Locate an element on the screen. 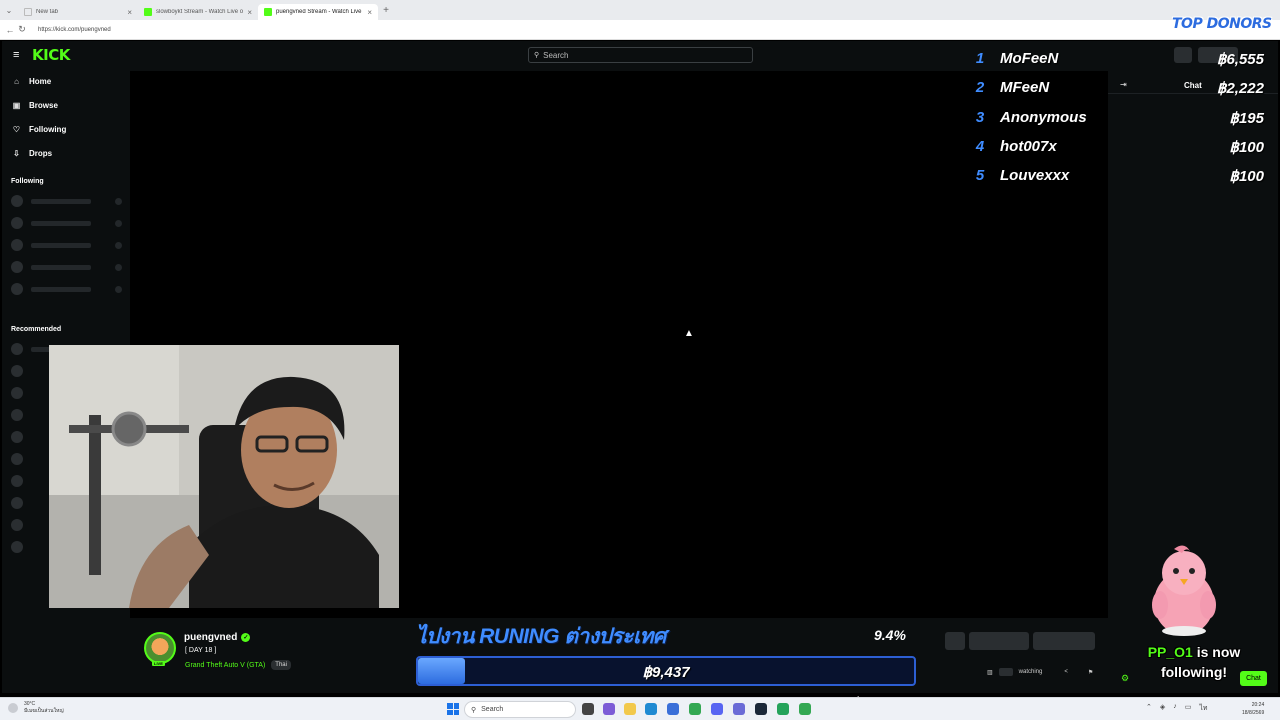 Image resolution: width=1280 pixels, height=720 pixels. kick-logo: KICK is located at coordinates (51, 55).